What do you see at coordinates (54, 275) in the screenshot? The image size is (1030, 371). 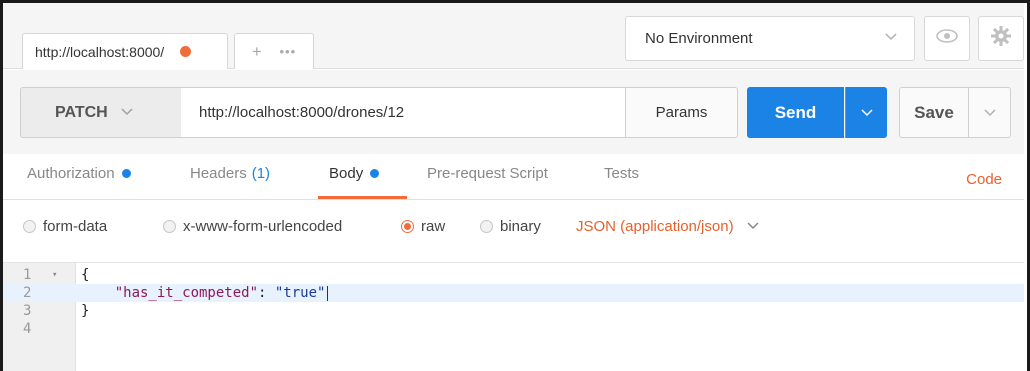 I see `fold-arrow-icon: ▾` at bounding box center [54, 275].